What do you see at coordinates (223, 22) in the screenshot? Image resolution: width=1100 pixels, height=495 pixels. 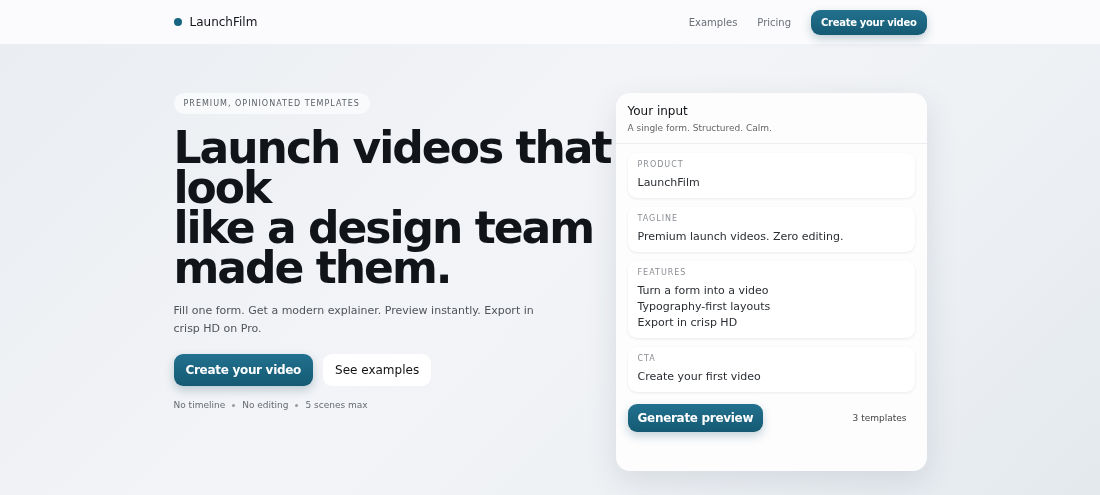 I see `brand-name: LaunchFilm` at bounding box center [223, 22].